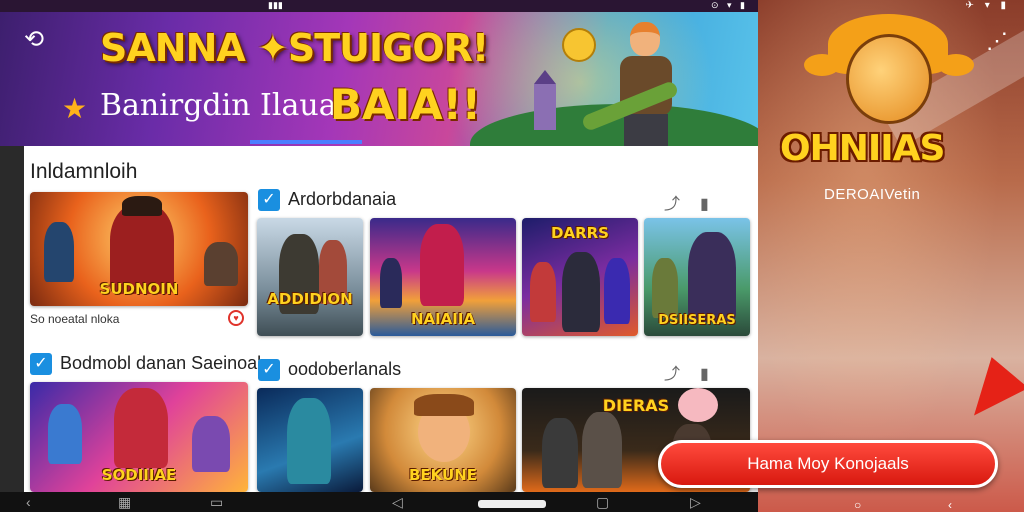 This screenshot has height=512, width=1024. What do you see at coordinates (862, 148) in the screenshot?
I see `app-name: OHNIIAS` at bounding box center [862, 148].